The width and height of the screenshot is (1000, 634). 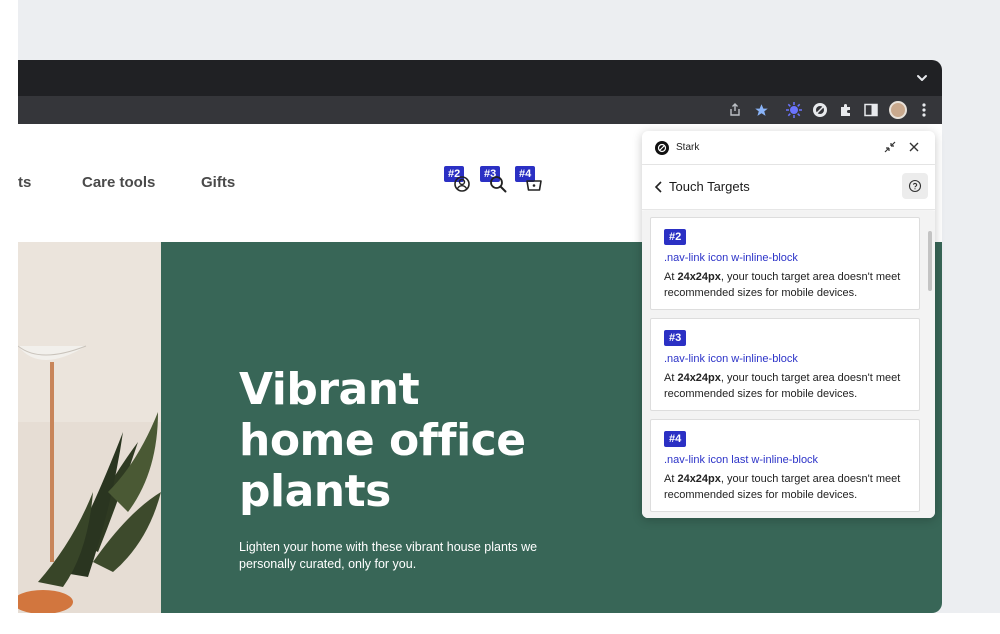 What do you see at coordinates (118, 182) in the screenshot?
I see `nav-link-care-tools: Care tools` at bounding box center [118, 182].